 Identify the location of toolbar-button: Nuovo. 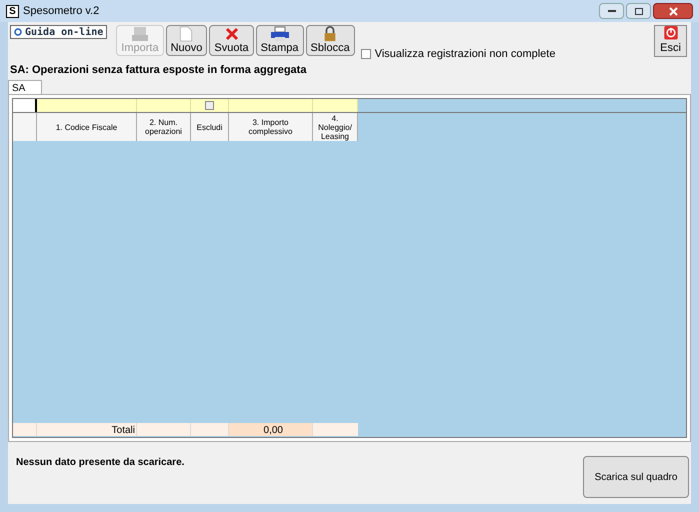
(187, 40).